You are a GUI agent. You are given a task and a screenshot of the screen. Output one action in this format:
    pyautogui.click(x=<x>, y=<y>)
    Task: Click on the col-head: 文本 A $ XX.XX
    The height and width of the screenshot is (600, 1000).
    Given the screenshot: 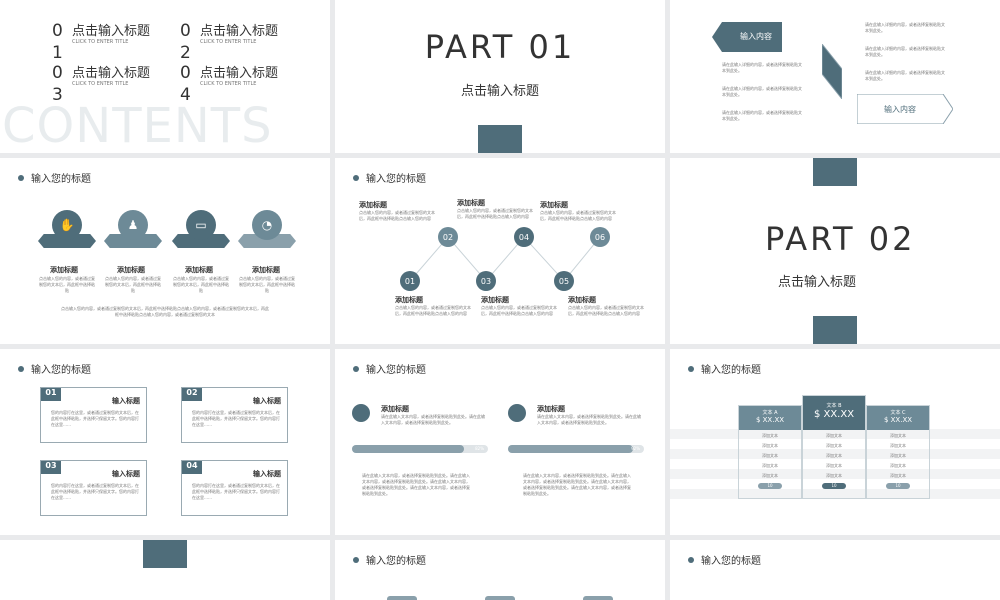 What is the action you would take?
    pyautogui.click(x=770, y=418)
    